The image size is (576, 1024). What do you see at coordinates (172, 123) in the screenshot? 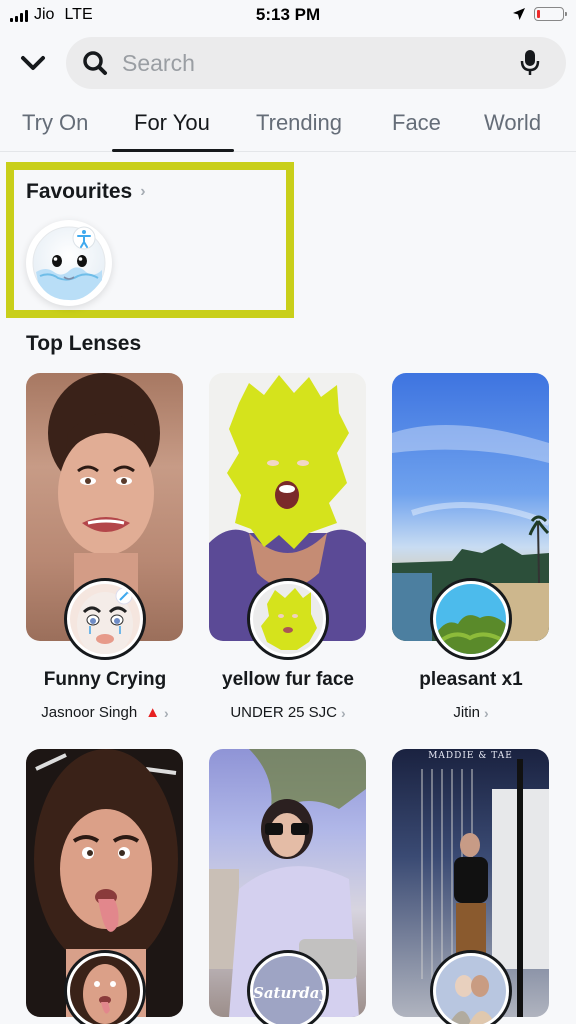
I see `tab-for-you: For You` at bounding box center [172, 123].